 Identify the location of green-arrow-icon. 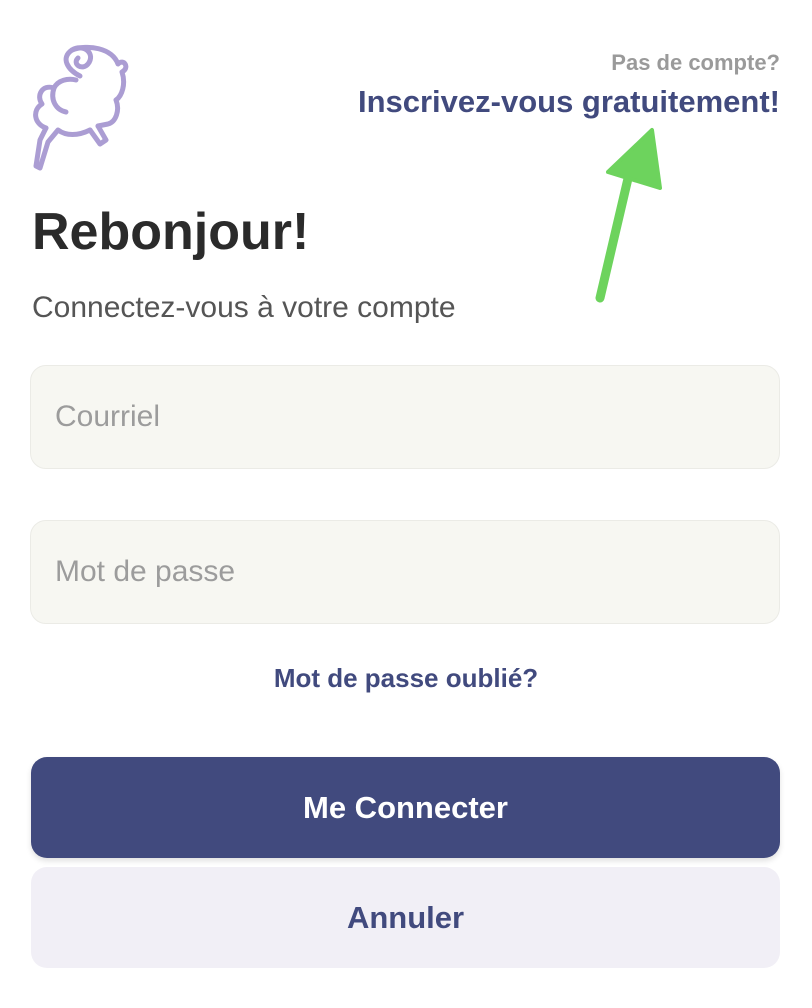
(628, 215).